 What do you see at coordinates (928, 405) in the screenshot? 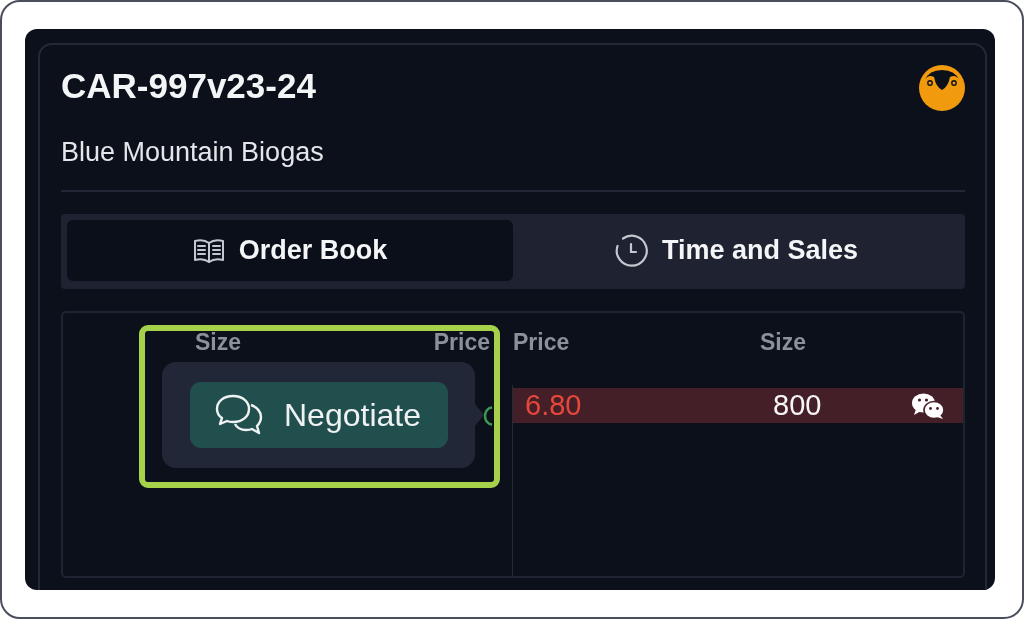
I see `chat-bubbles-icon` at bounding box center [928, 405].